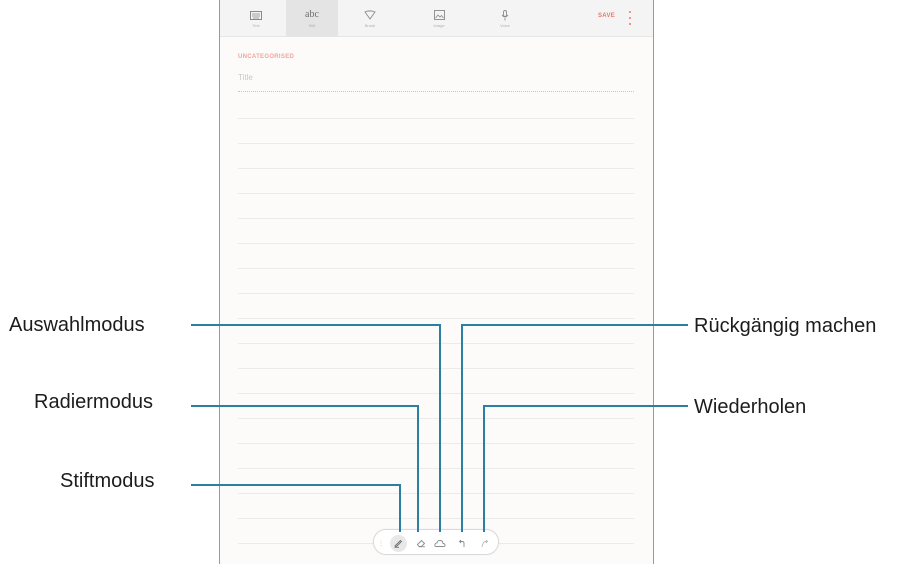  I want to click on pen-mode-button, so click(398, 543).